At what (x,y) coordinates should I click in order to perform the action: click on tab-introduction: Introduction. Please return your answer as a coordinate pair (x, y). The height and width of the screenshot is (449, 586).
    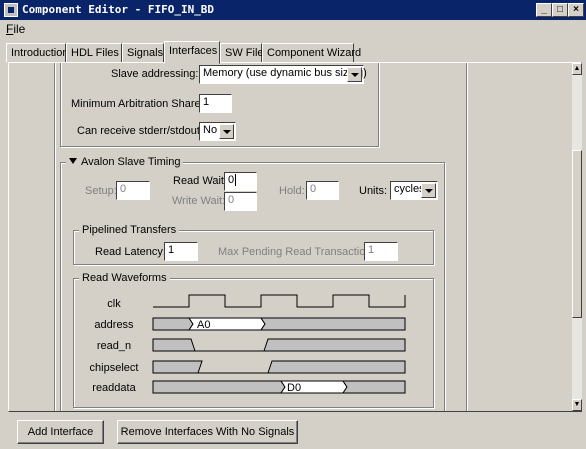
    Looking at the image, I should click on (37, 53).